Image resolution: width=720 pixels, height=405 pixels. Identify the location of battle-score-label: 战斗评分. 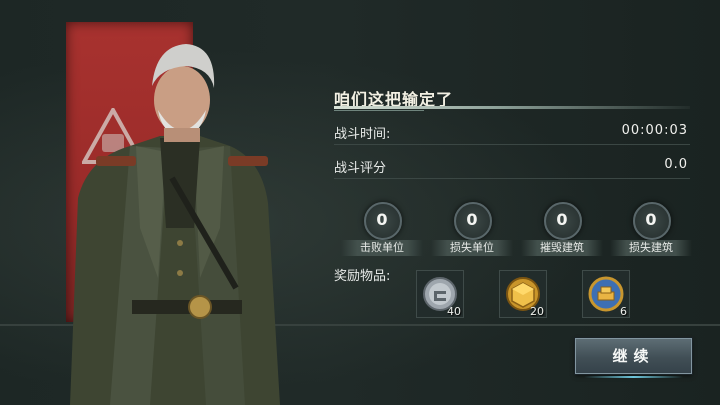
(360, 168).